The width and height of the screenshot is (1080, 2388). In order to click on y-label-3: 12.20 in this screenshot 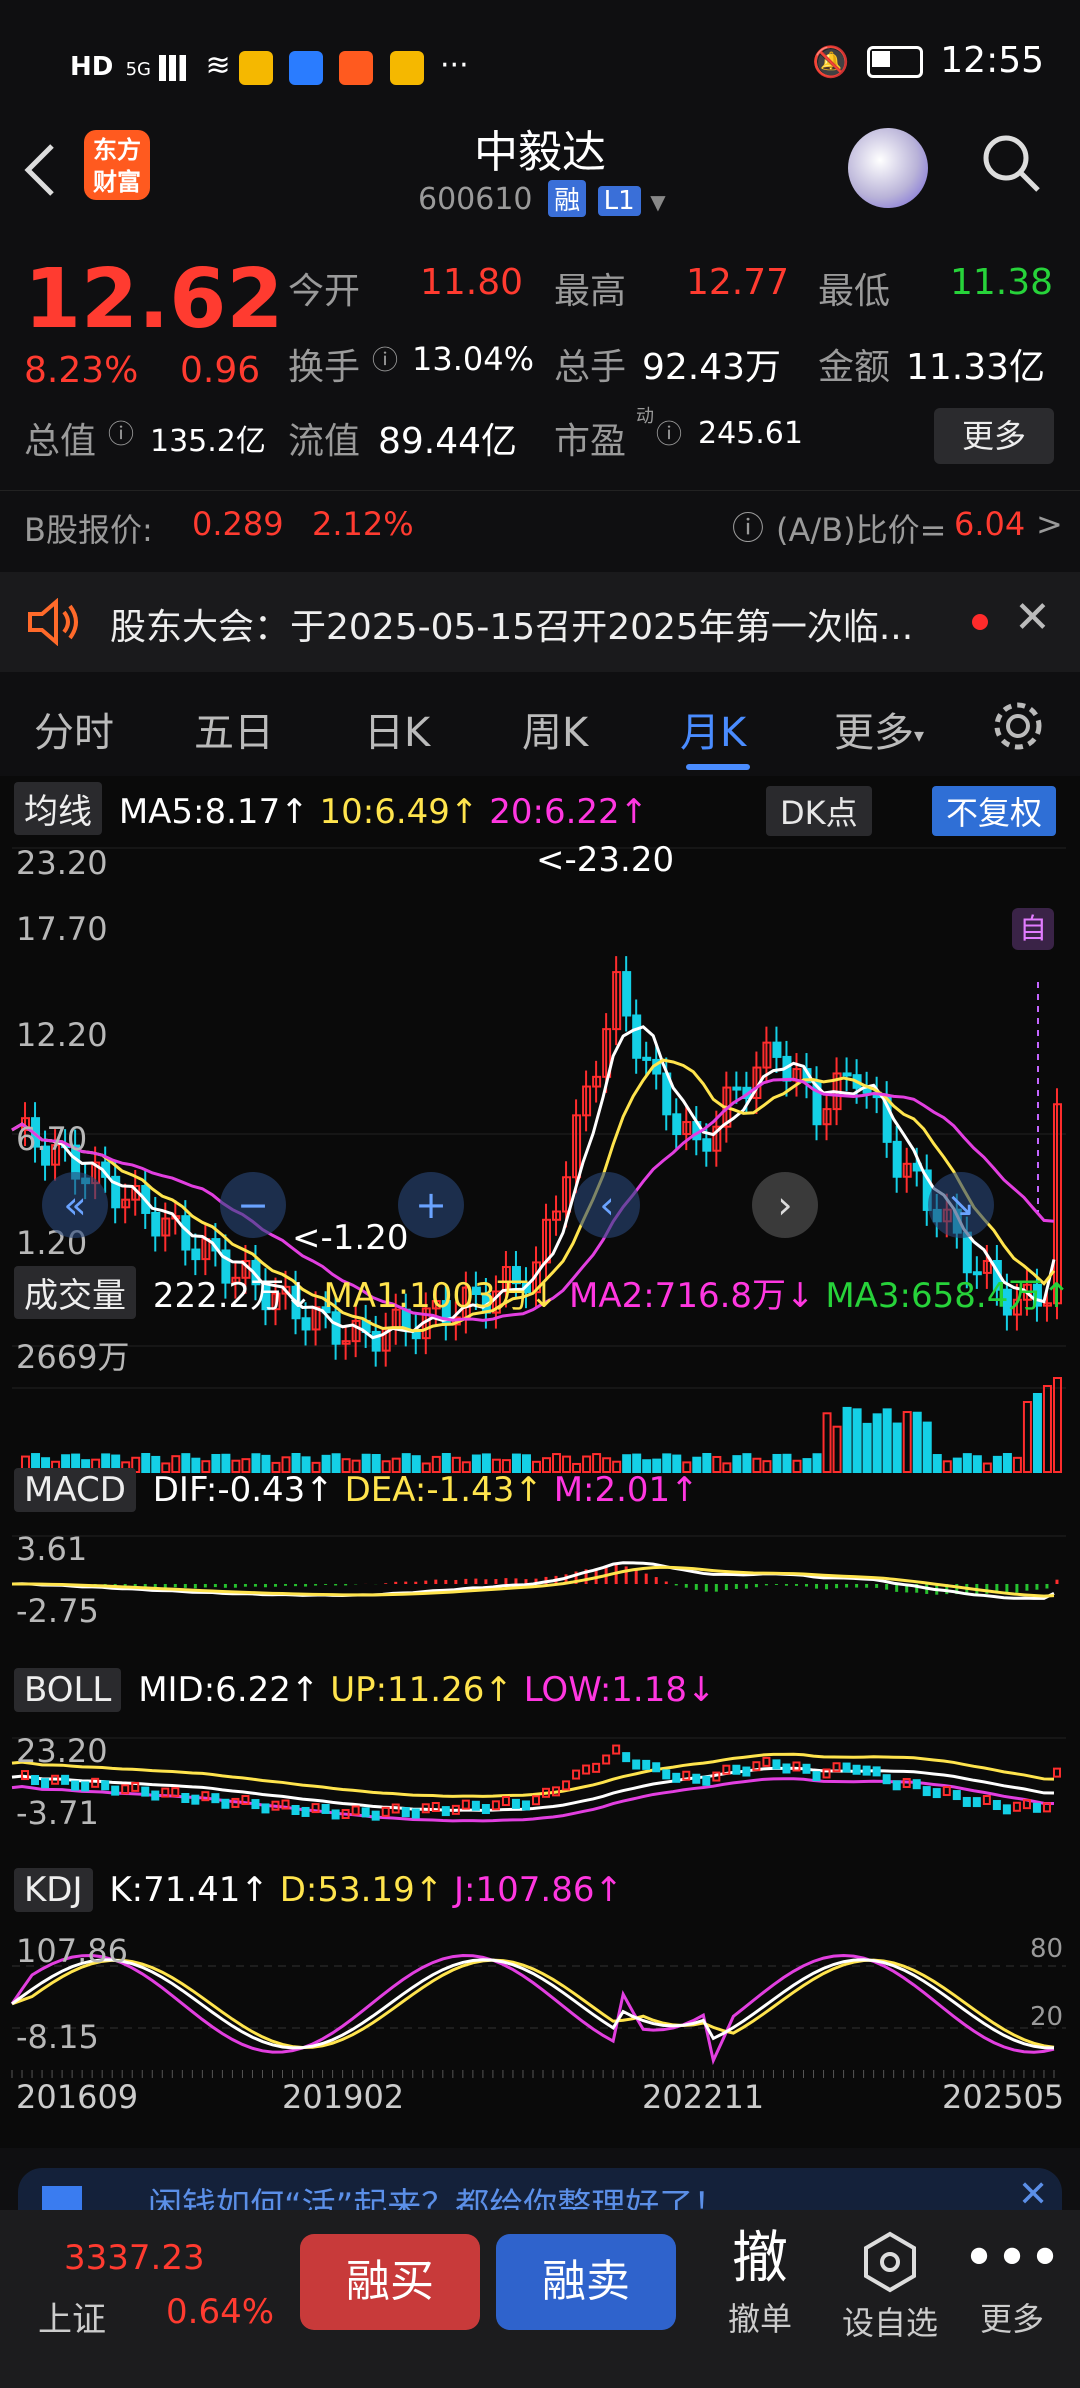, I will do `click(62, 1035)`.